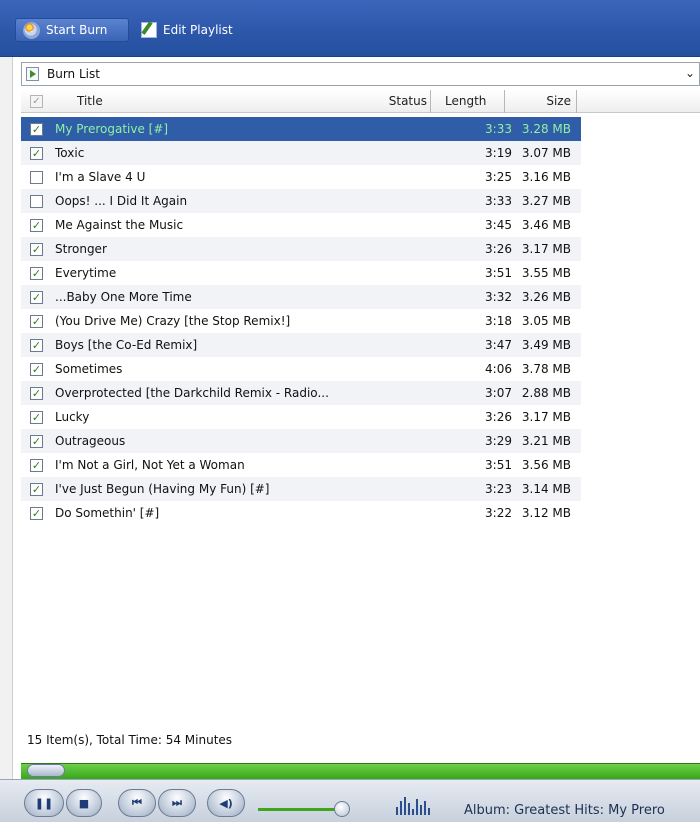 This screenshot has height=822, width=700. What do you see at coordinates (498, 177) in the screenshot?
I see `track-length: 3:25` at bounding box center [498, 177].